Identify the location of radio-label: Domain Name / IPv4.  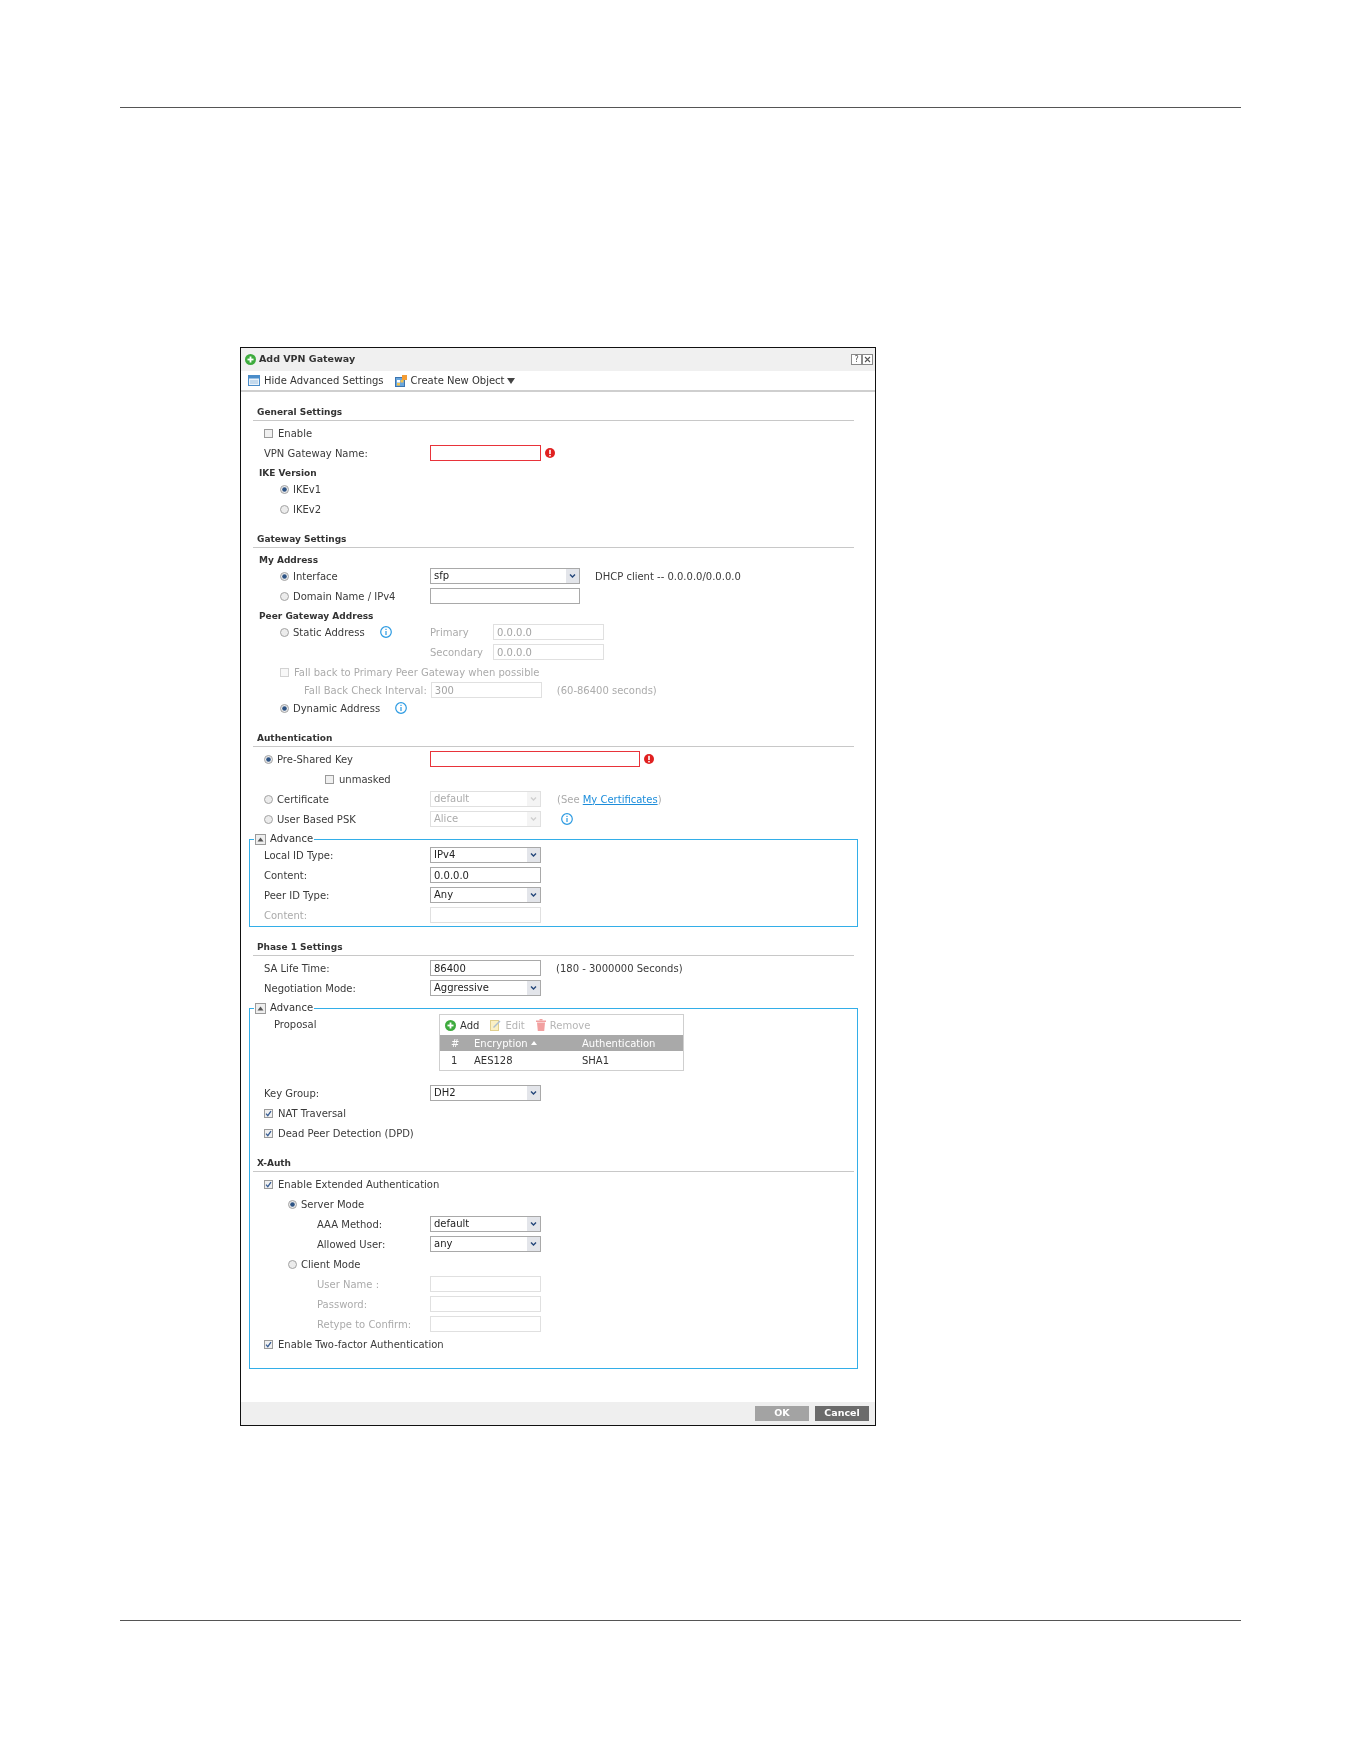
(344, 596).